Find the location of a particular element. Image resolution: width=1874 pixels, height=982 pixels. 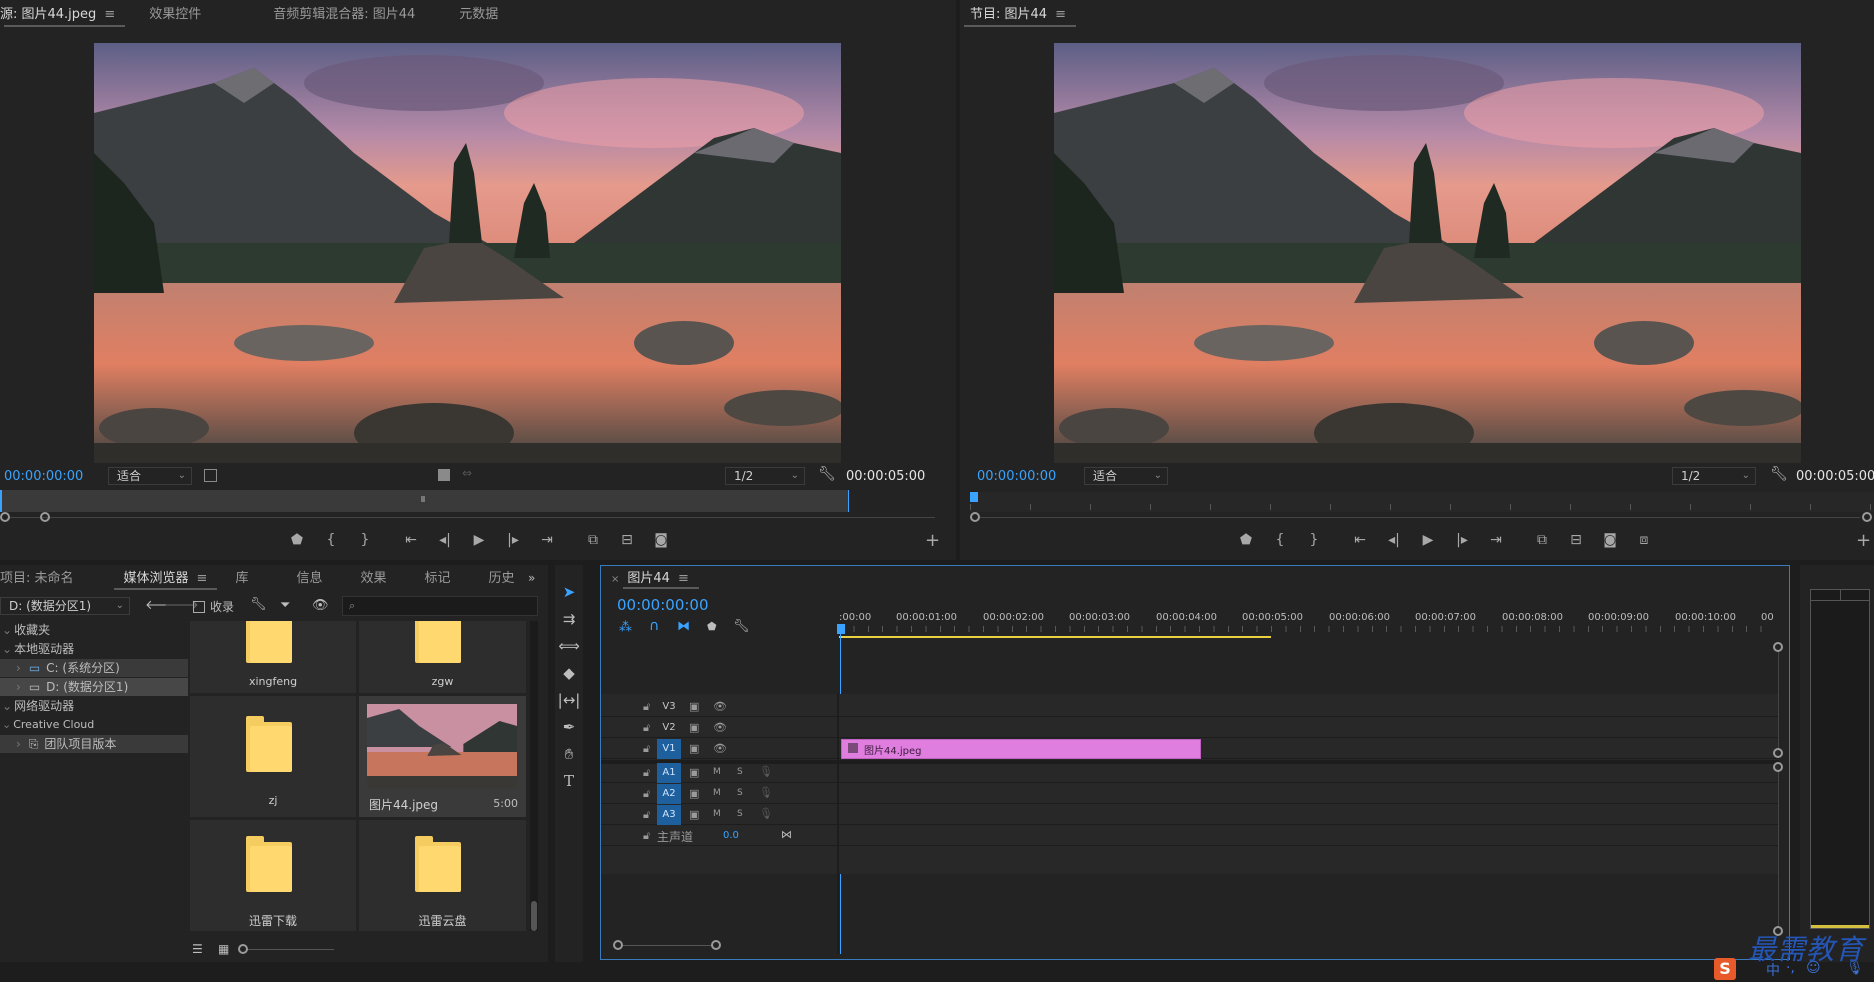

timeline-clip: 图片44.jpeg is located at coordinates (1021, 749).